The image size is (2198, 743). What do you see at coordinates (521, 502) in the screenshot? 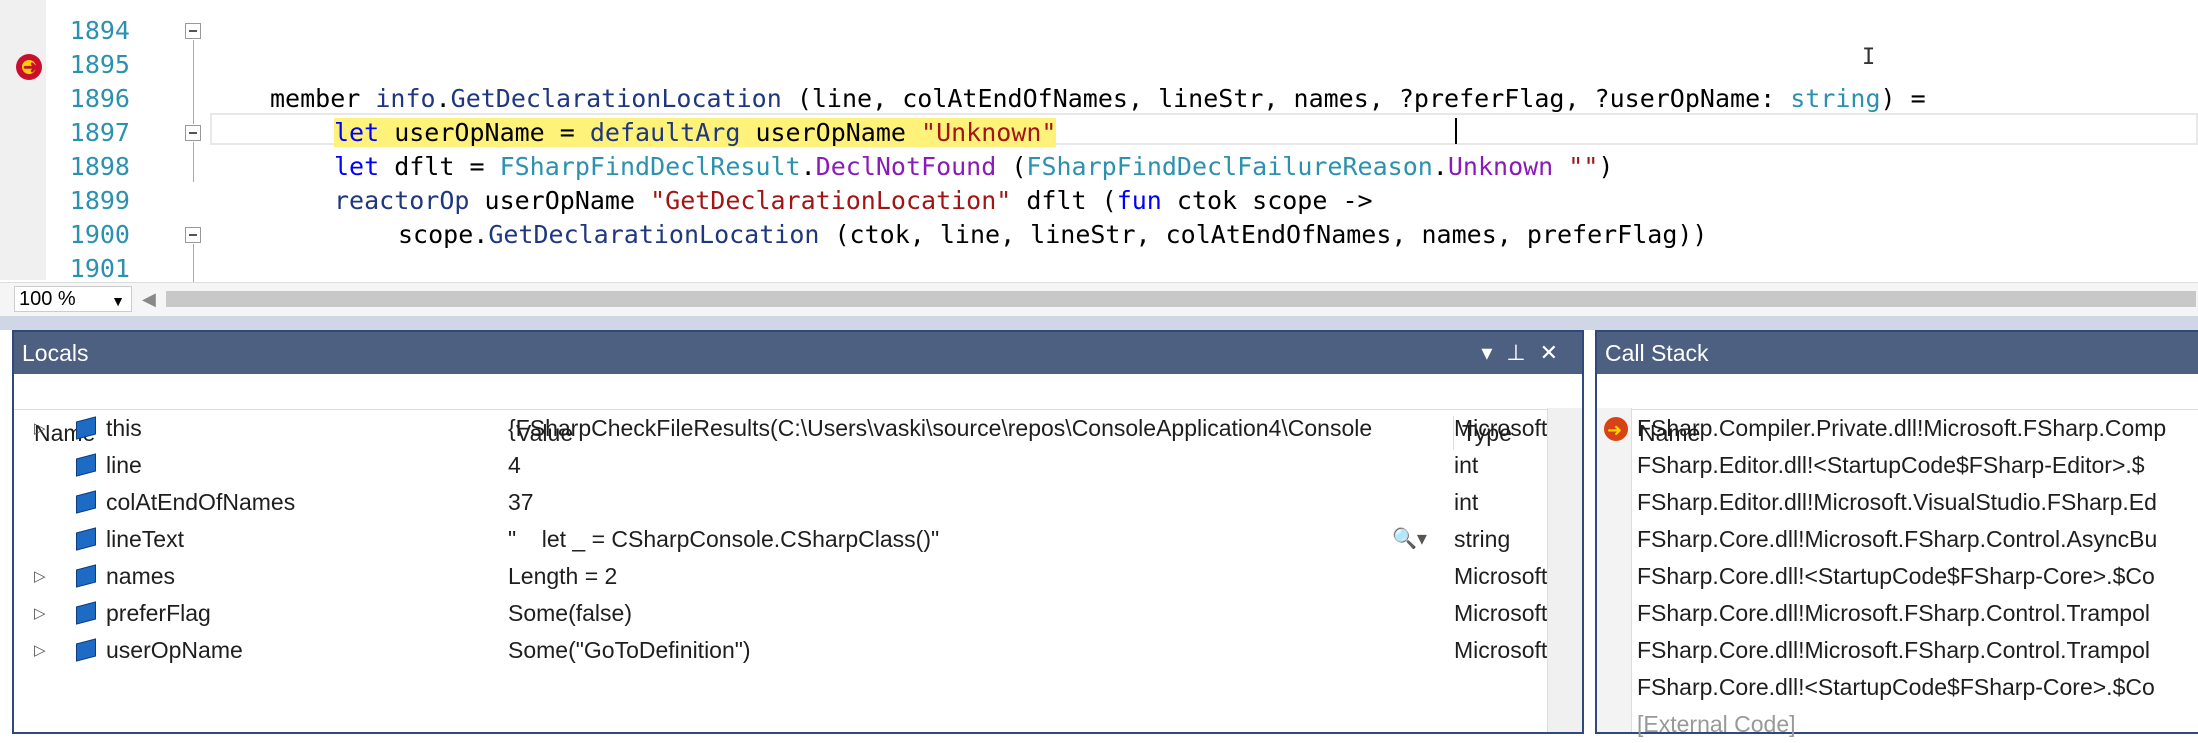
I see `local-value: 37` at bounding box center [521, 502].